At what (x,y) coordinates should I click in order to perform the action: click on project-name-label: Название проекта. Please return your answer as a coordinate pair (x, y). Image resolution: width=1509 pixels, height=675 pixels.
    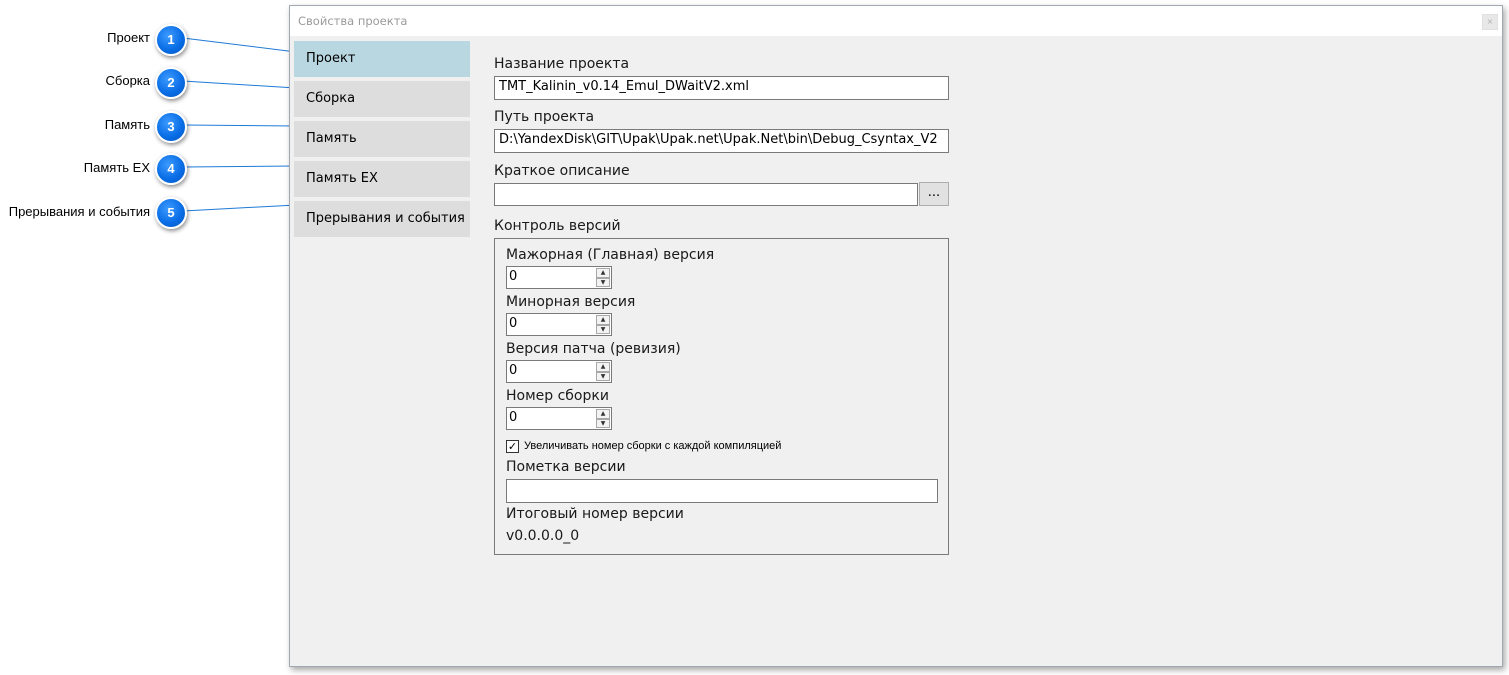
    Looking at the image, I should click on (562, 64).